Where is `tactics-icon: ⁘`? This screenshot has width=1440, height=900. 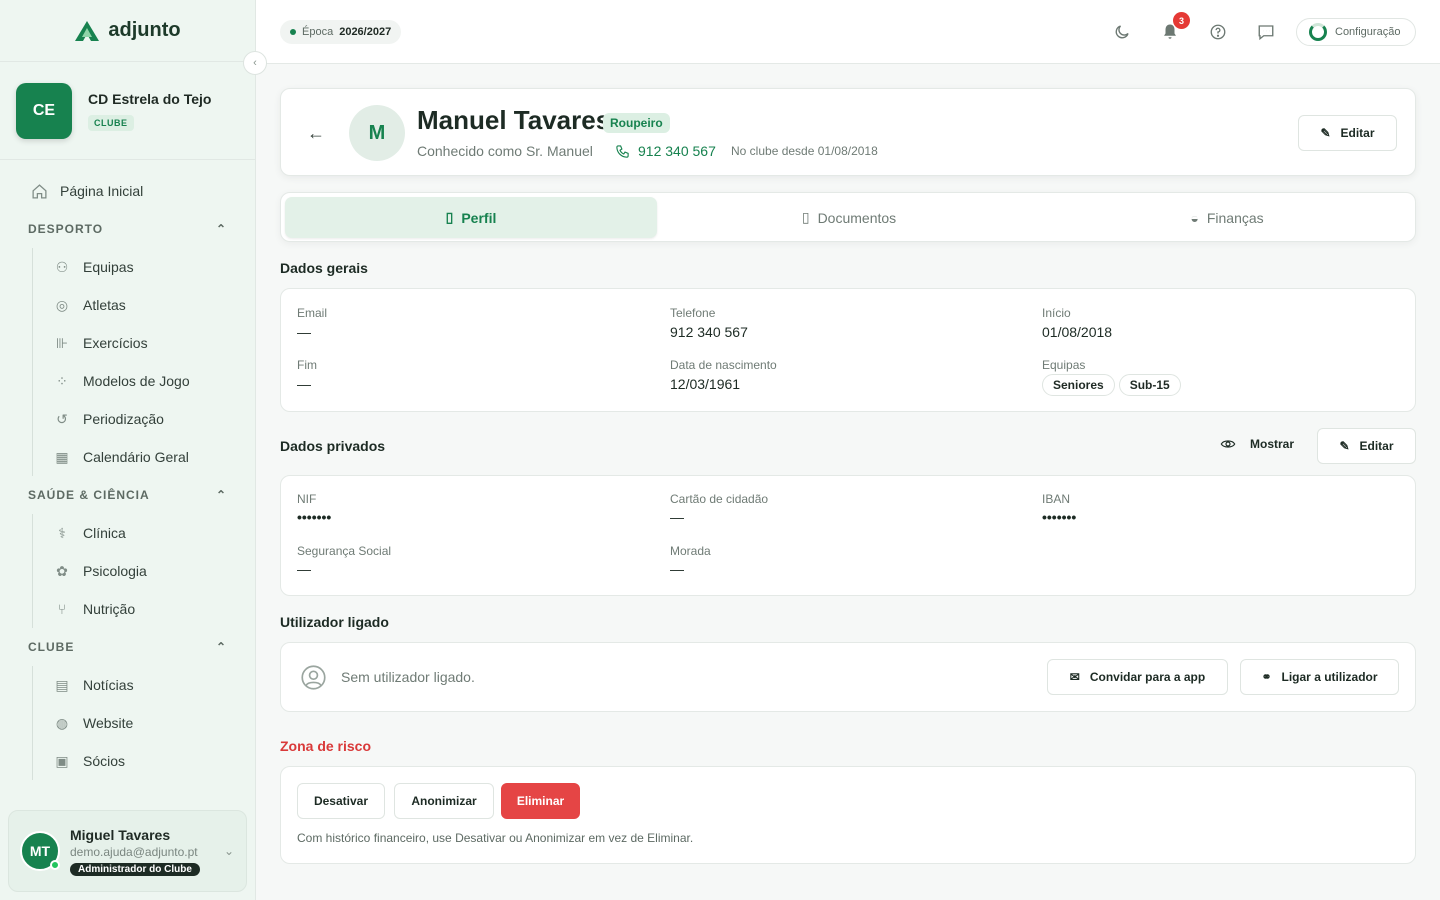 tactics-icon: ⁘ is located at coordinates (62, 380).